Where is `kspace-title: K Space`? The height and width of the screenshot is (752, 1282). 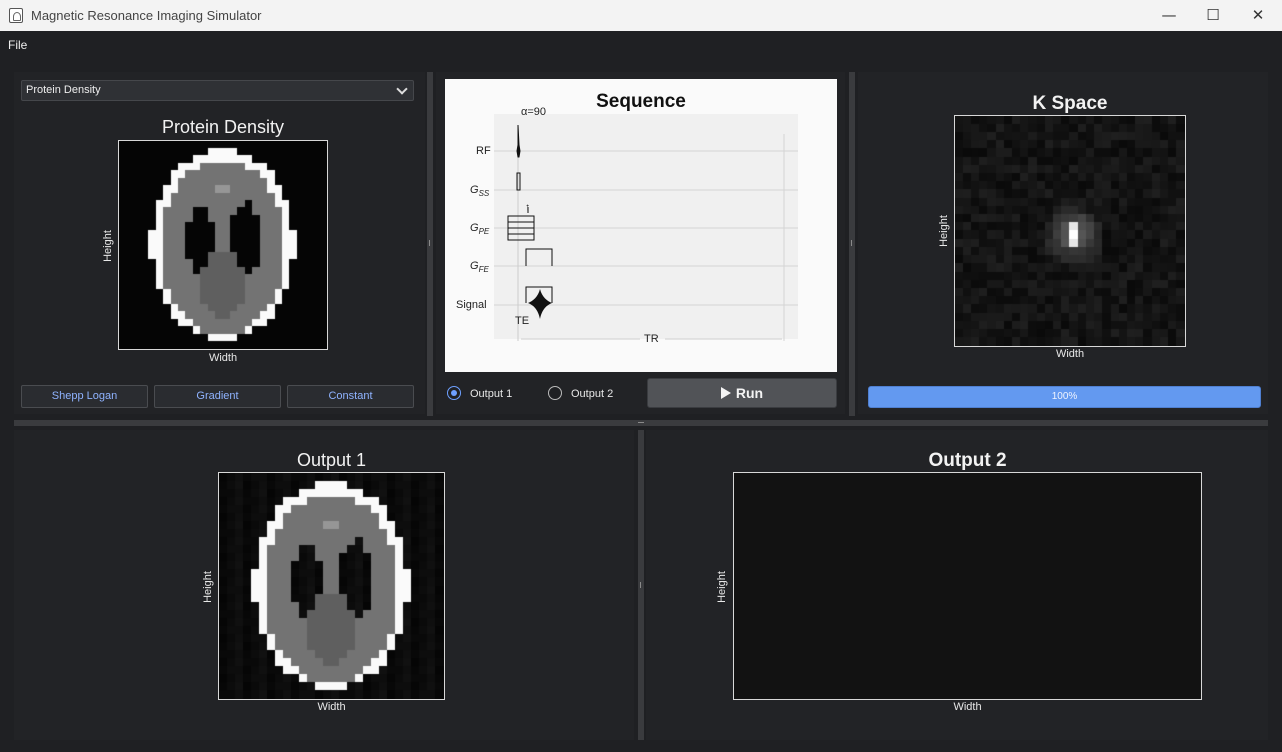
kspace-title: K Space is located at coordinates (1070, 103).